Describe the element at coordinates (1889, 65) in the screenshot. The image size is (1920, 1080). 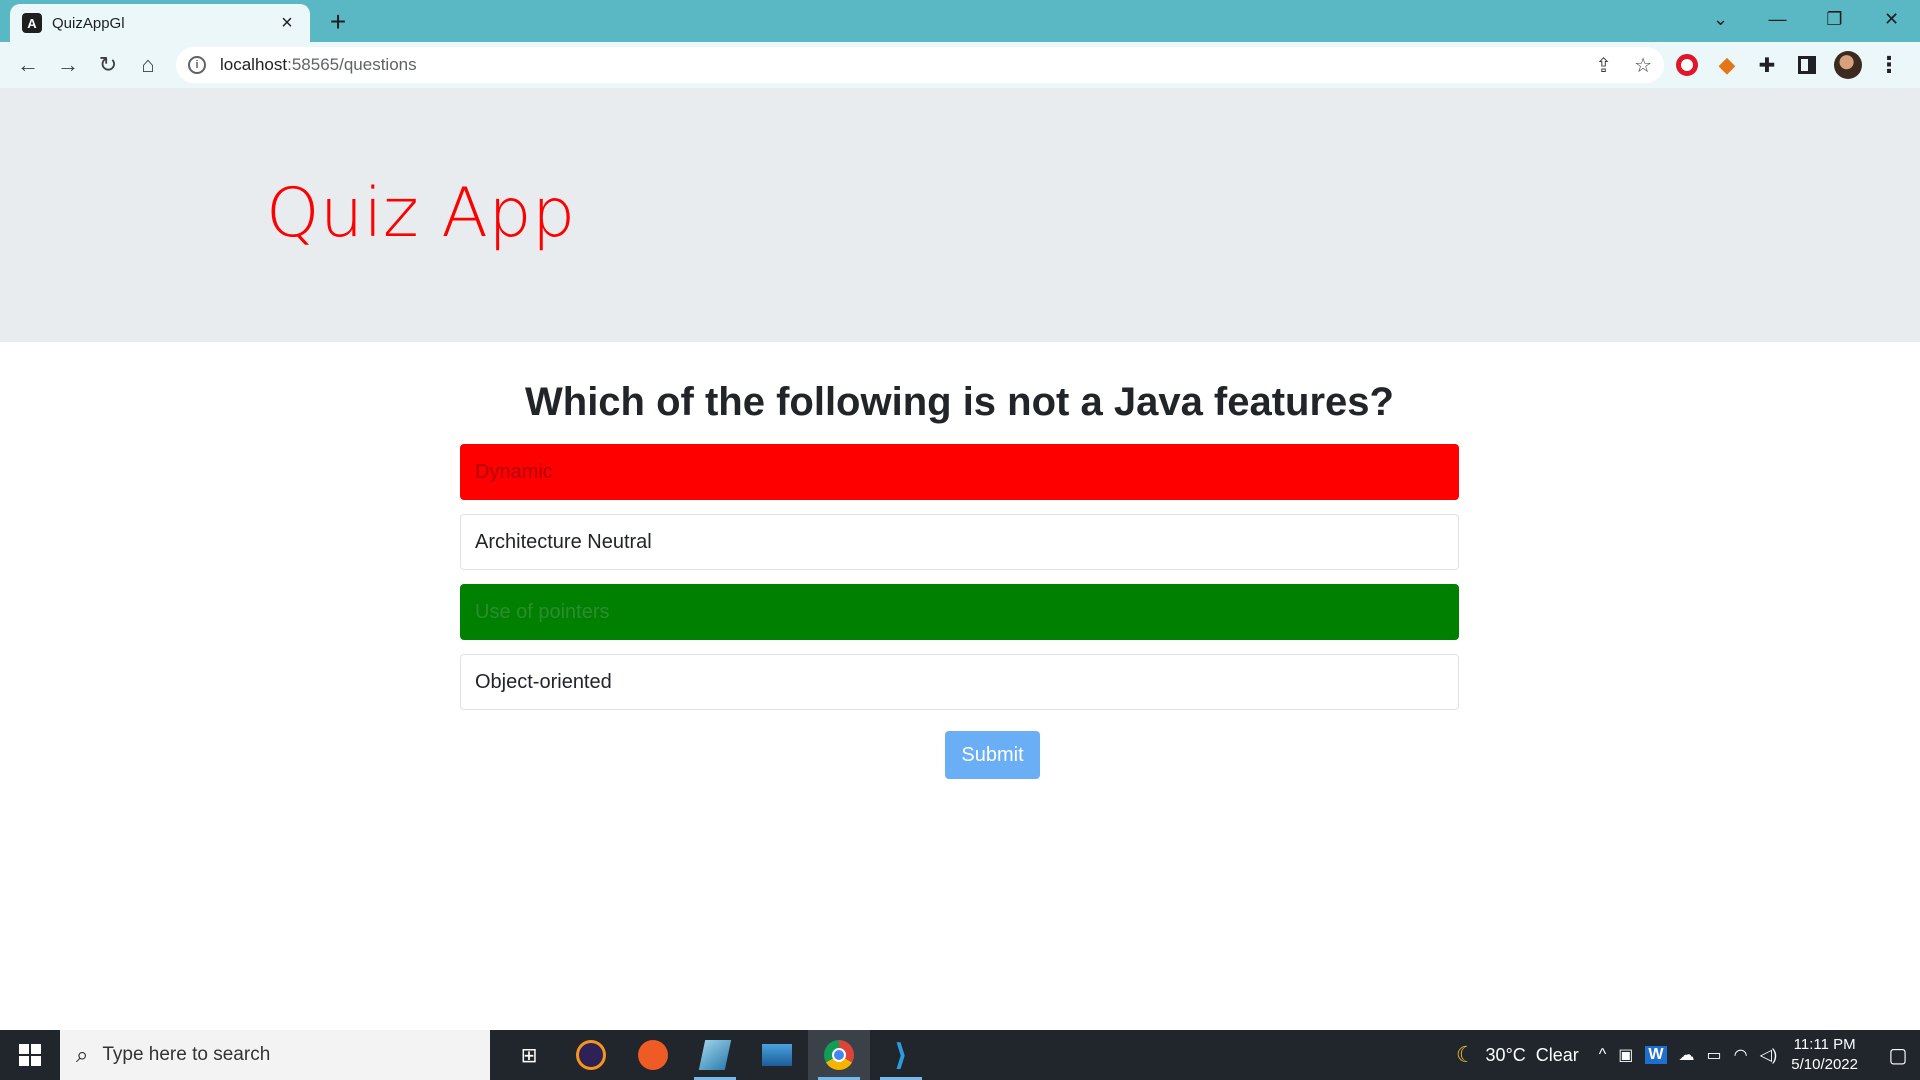
I see `menu-icon: ⋮` at that location.